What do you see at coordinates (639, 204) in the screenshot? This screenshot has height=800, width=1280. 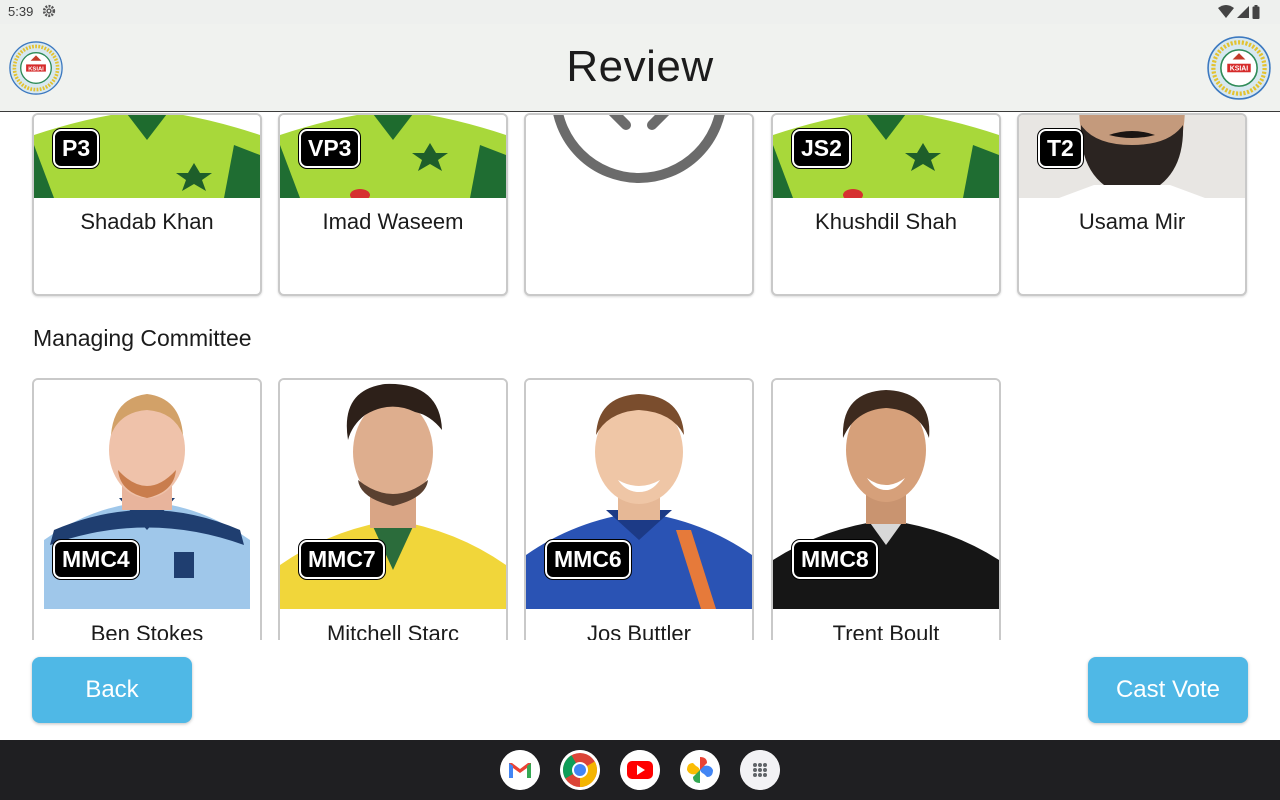 I see `candidate-card-empty` at bounding box center [639, 204].